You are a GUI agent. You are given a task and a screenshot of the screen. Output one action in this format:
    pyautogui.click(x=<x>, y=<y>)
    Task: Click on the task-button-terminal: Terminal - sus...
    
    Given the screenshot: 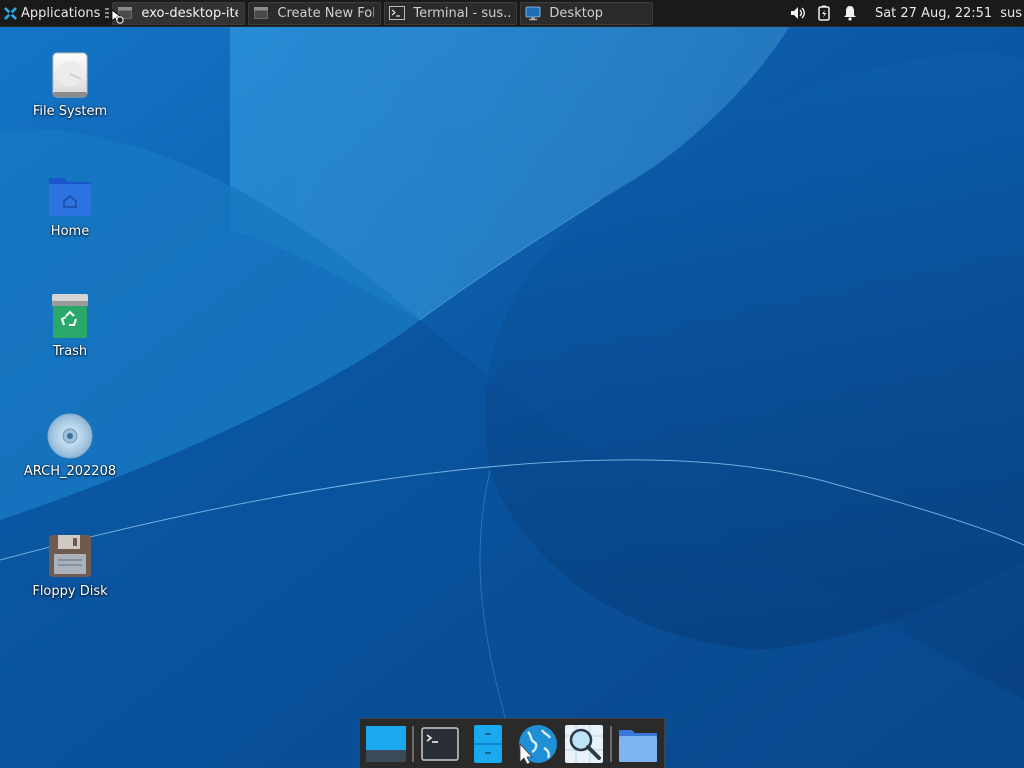 What is the action you would take?
    pyautogui.click(x=451, y=13)
    